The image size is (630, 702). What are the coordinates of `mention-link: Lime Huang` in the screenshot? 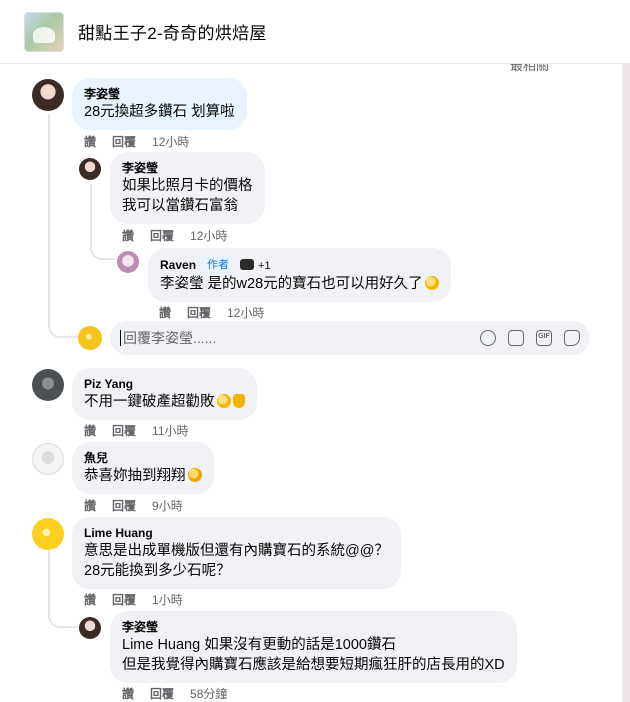 It's located at (161, 645).